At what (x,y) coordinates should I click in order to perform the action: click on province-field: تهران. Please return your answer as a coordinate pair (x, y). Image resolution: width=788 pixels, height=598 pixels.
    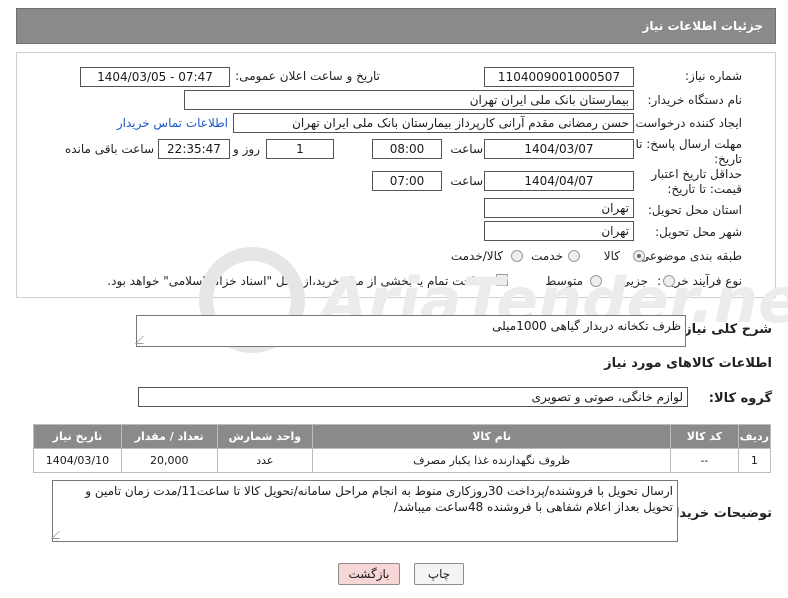
    Looking at the image, I should click on (559, 208).